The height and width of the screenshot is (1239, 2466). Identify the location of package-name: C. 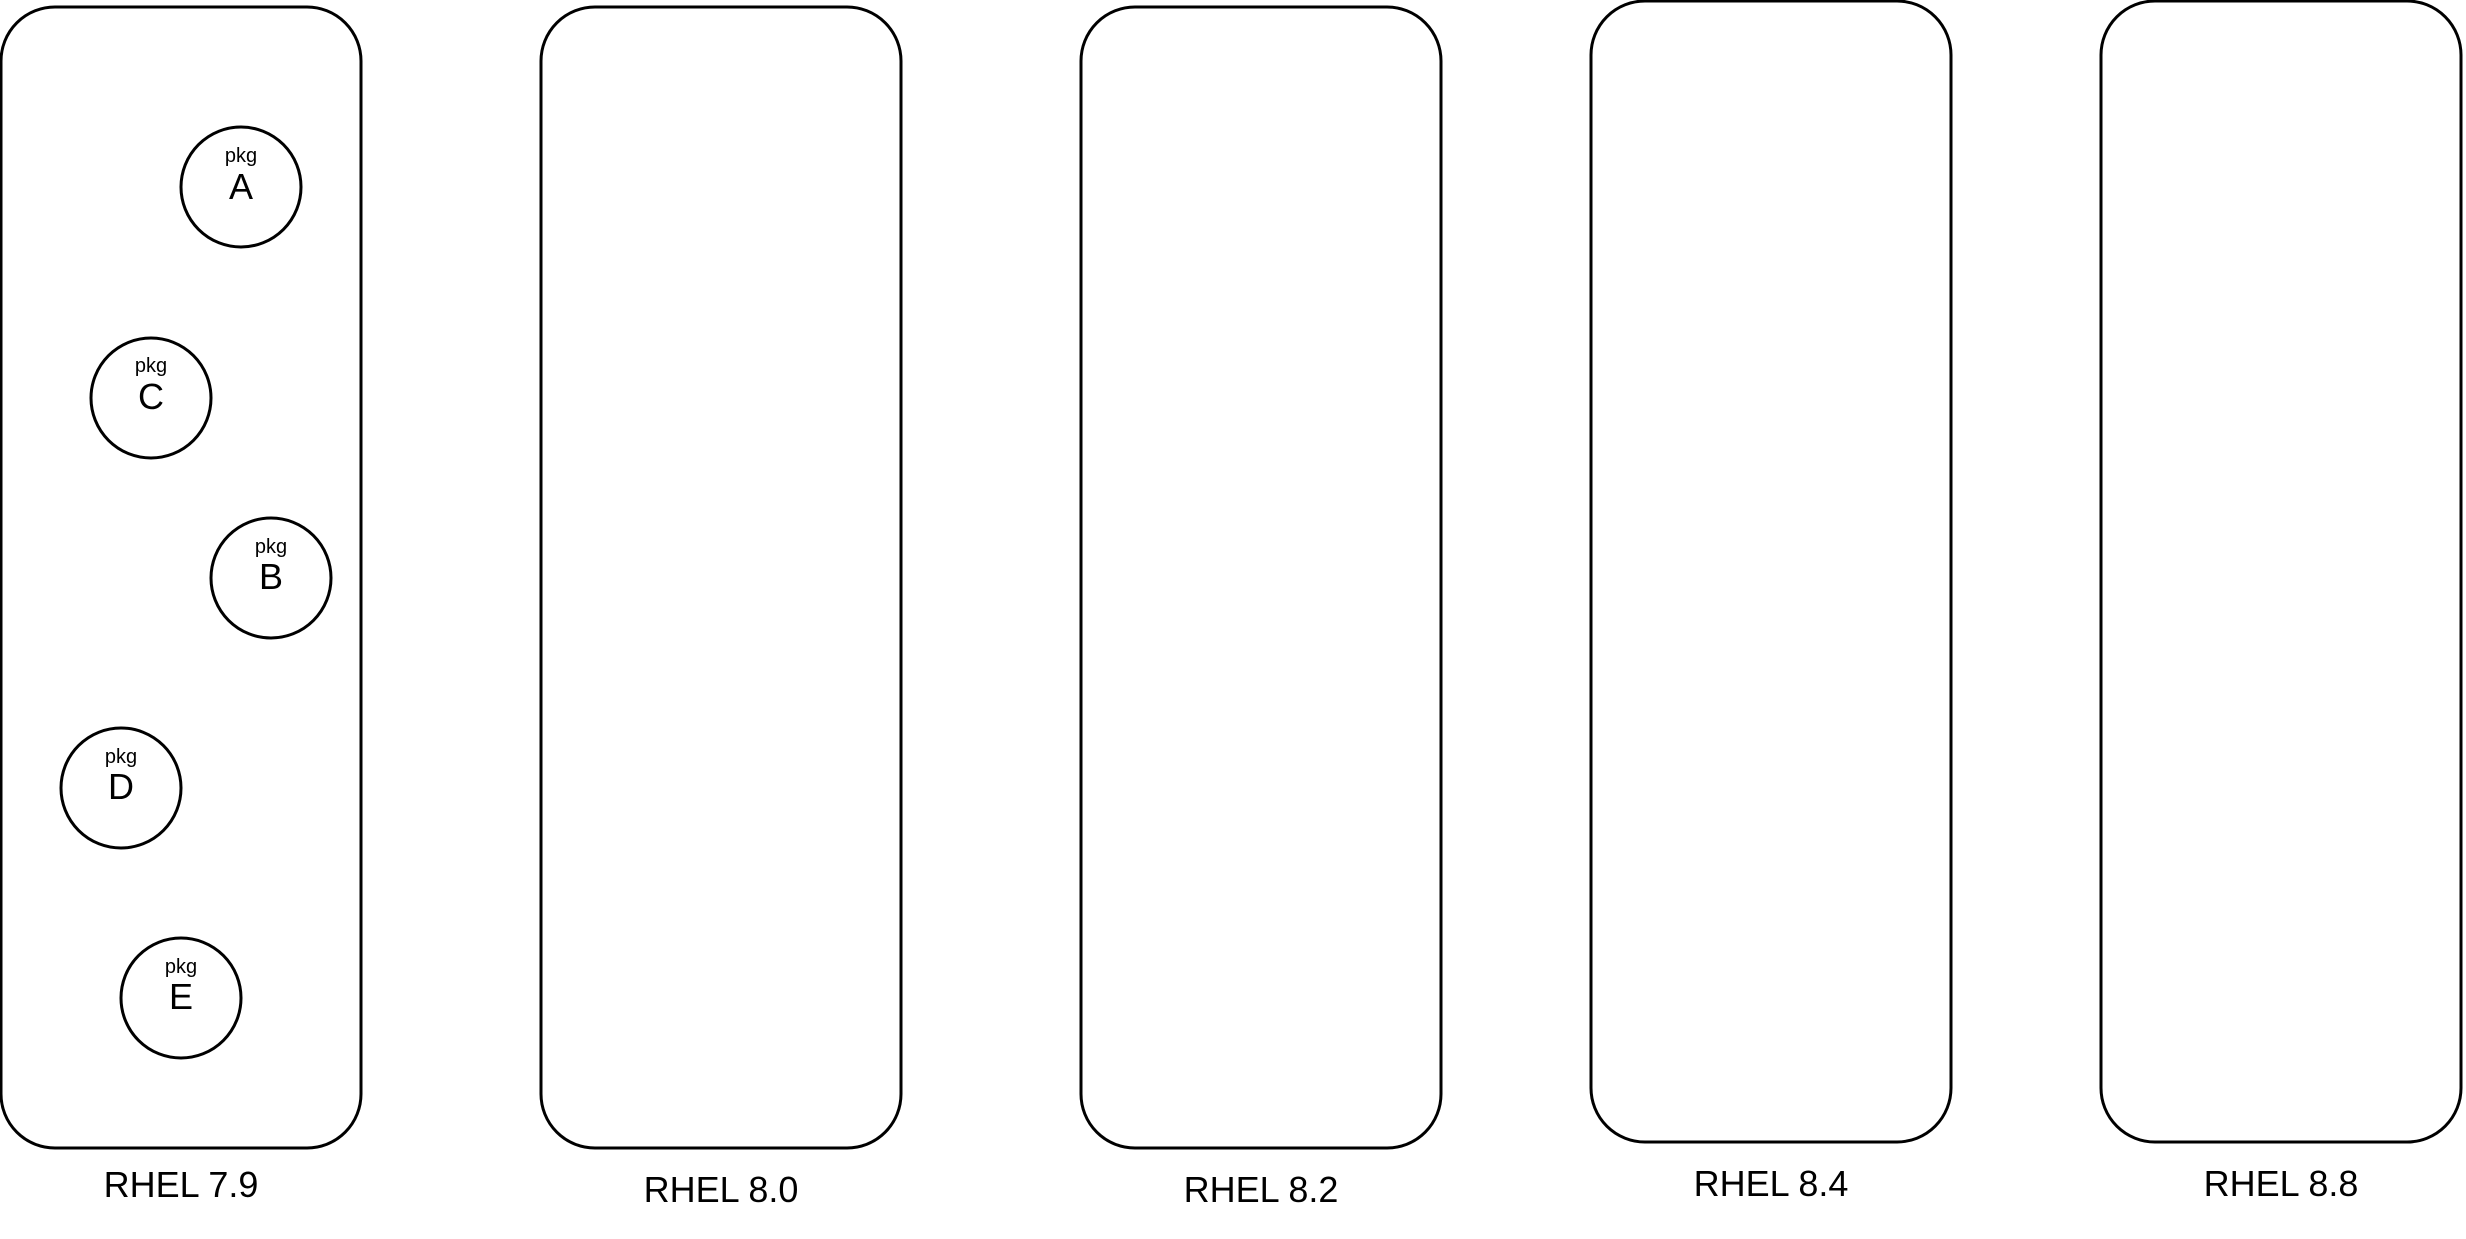
(151, 396).